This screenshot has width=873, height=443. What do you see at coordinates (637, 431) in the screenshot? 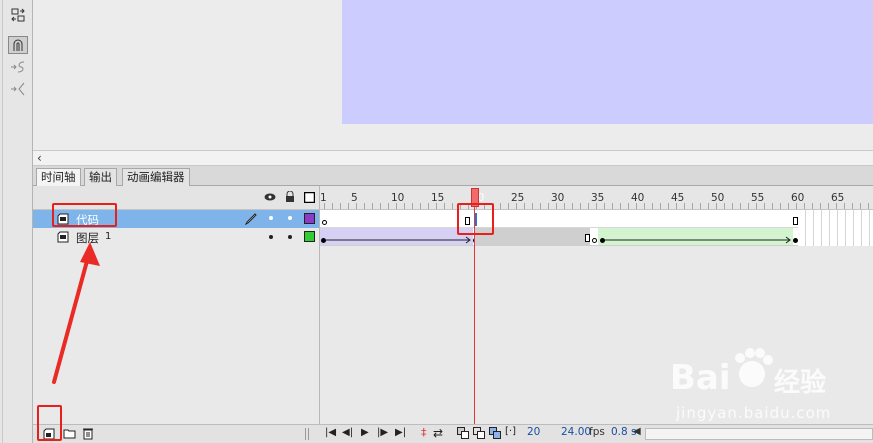
I see `scroll-left-icon: ◀` at bounding box center [637, 431].